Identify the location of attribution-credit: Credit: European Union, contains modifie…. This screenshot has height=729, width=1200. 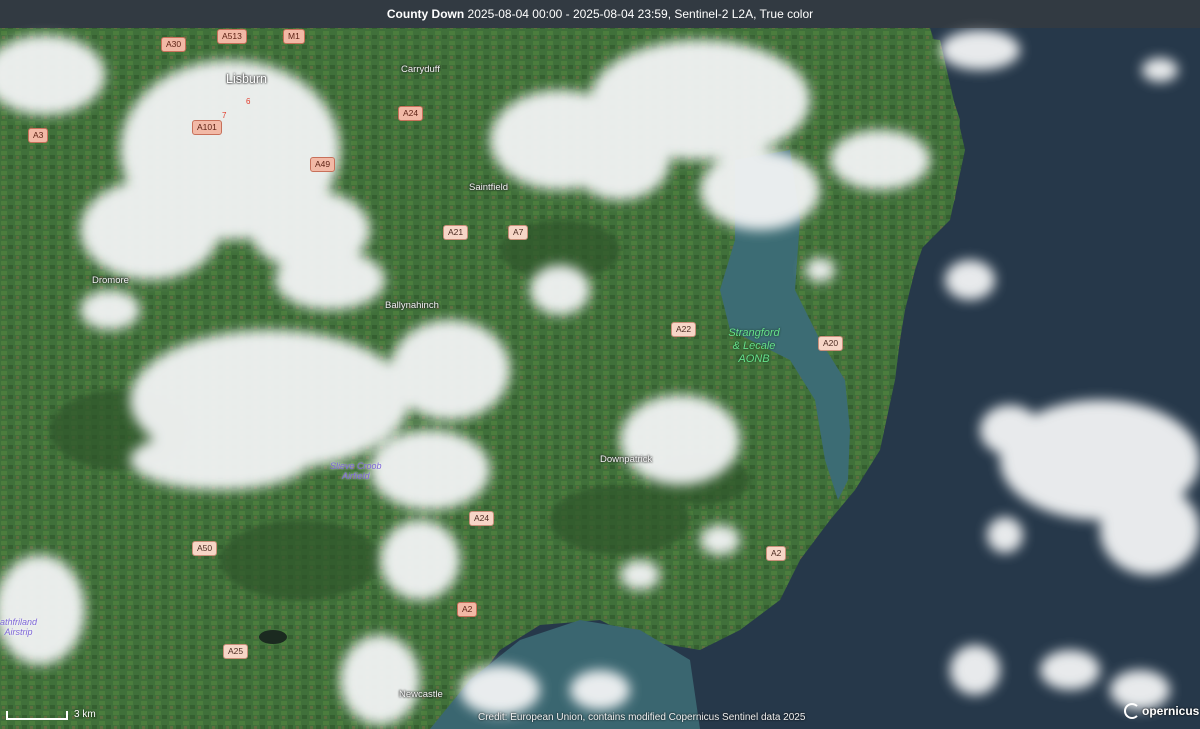
(642, 717).